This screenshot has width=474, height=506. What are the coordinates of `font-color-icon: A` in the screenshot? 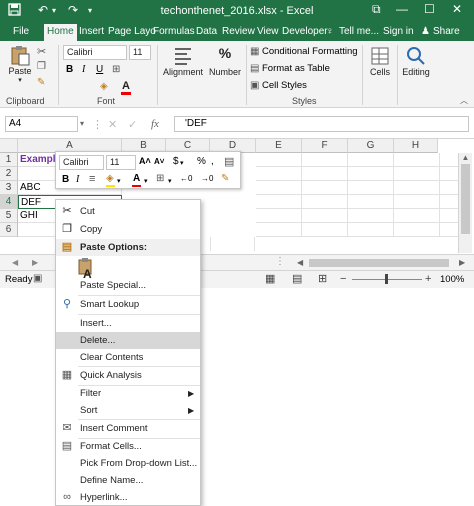 It's located at (126, 86).